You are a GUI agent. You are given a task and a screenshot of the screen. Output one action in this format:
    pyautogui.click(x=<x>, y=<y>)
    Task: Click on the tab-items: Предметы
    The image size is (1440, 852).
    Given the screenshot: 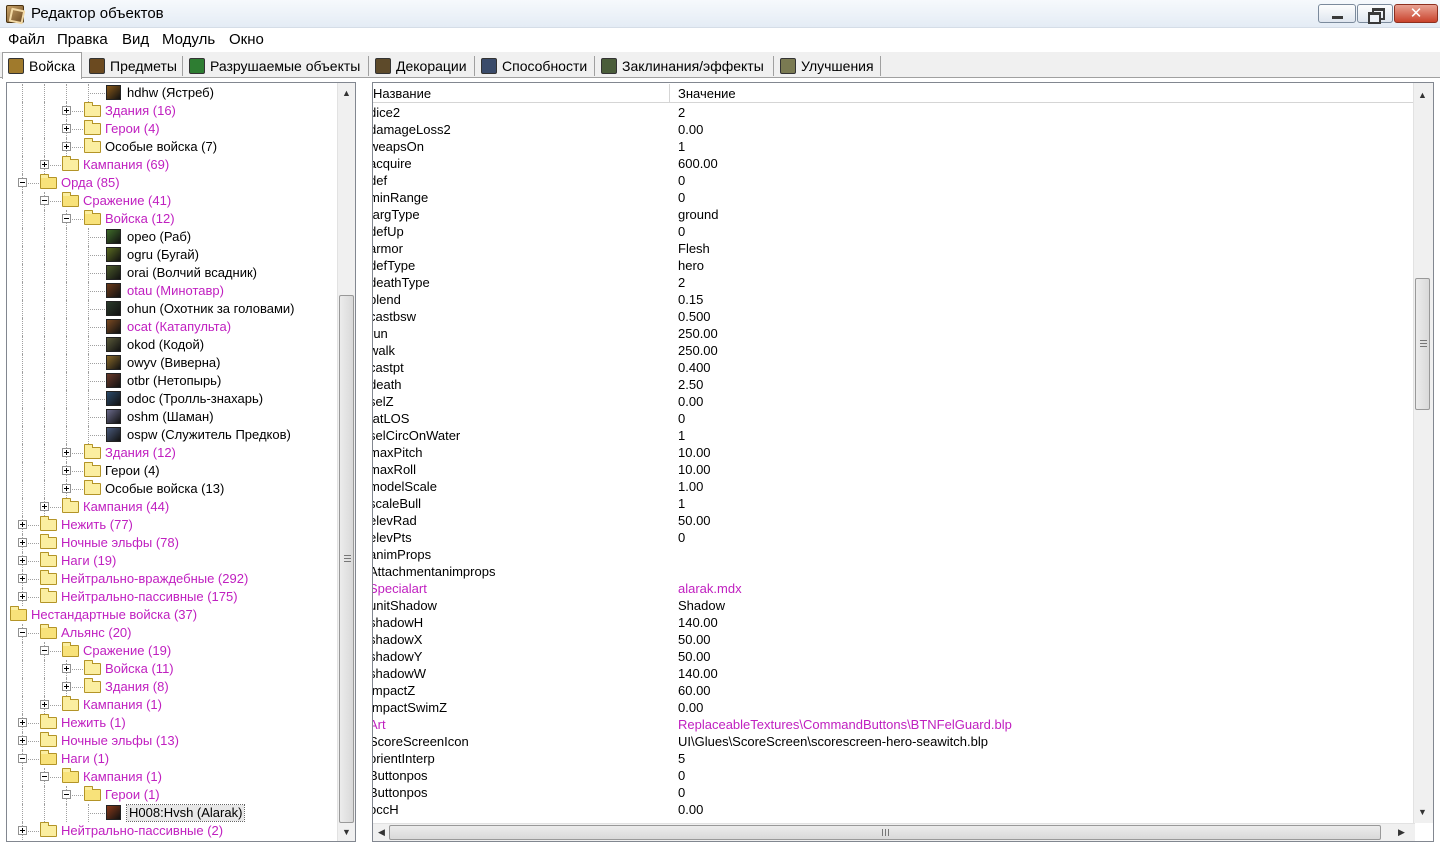 What is the action you would take?
    pyautogui.click(x=130, y=66)
    